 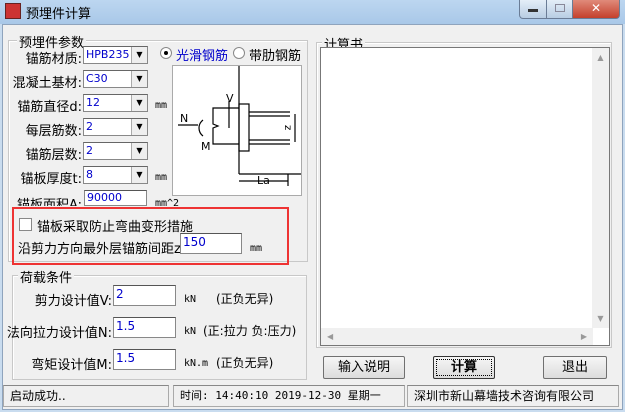 What do you see at coordinates (364, 367) in the screenshot?
I see `input-help-button: 输入说明` at bounding box center [364, 367].